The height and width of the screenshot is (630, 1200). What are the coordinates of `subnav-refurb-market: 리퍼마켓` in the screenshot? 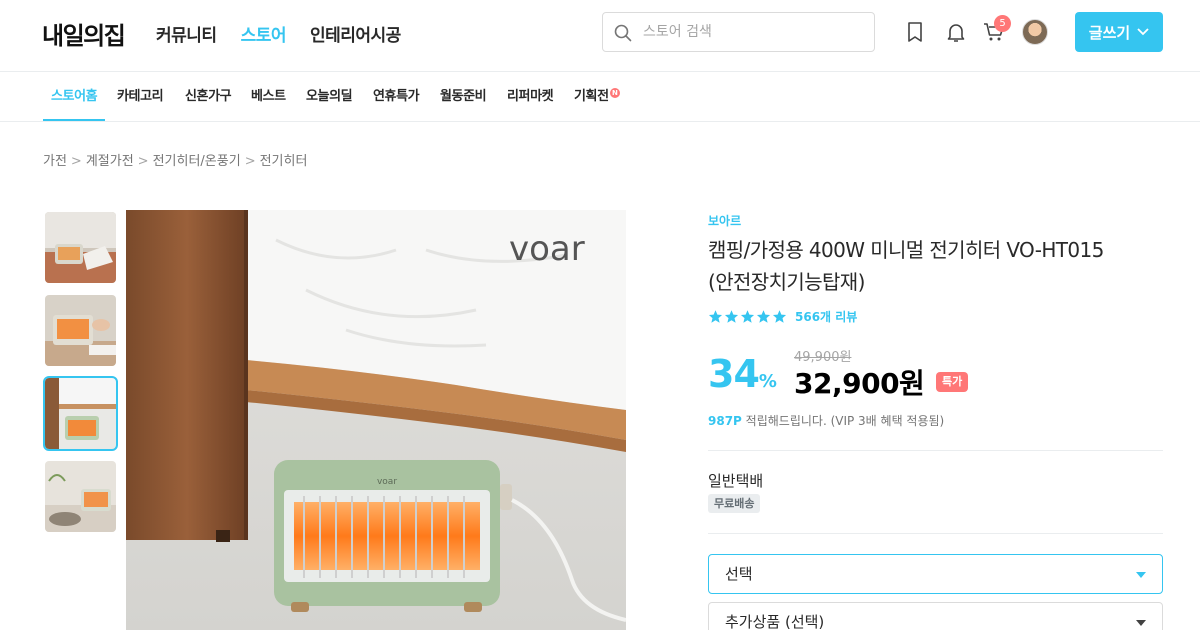 It's located at (530, 96).